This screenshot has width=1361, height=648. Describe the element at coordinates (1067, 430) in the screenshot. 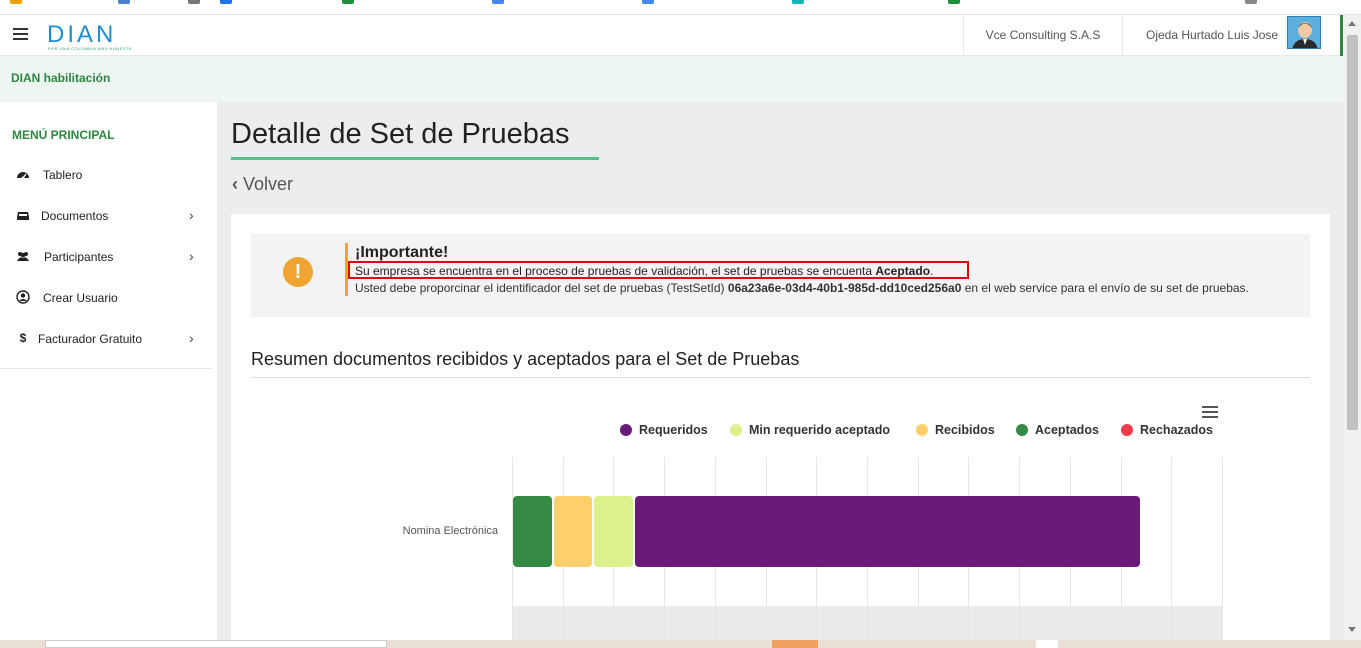

I see `legend-label: Aceptados` at that location.